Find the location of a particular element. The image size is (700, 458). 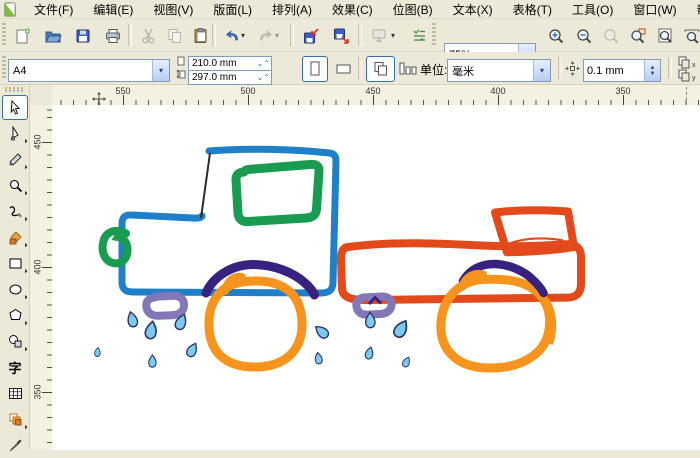

paper-type-combo: A4 ▾ is located at coordinates (89, 70).